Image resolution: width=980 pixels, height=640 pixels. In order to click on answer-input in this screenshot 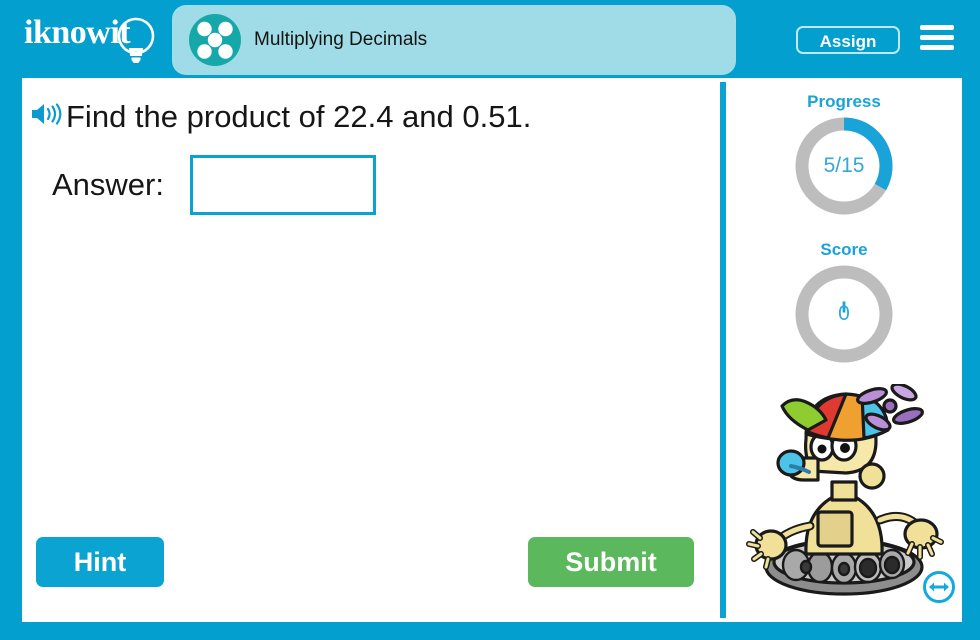, I will do `click(283, 185)`.